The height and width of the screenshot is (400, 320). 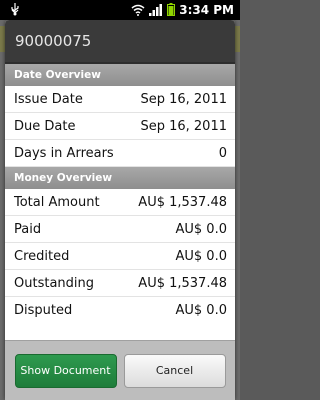 I want to click on wifi-icon, so click(x=138, y=10).